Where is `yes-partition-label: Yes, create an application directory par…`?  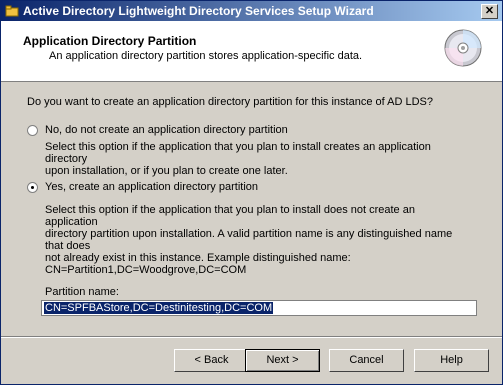 yes-partition-label: Yes, create an application directory par… is located at coordinates (151, 187).